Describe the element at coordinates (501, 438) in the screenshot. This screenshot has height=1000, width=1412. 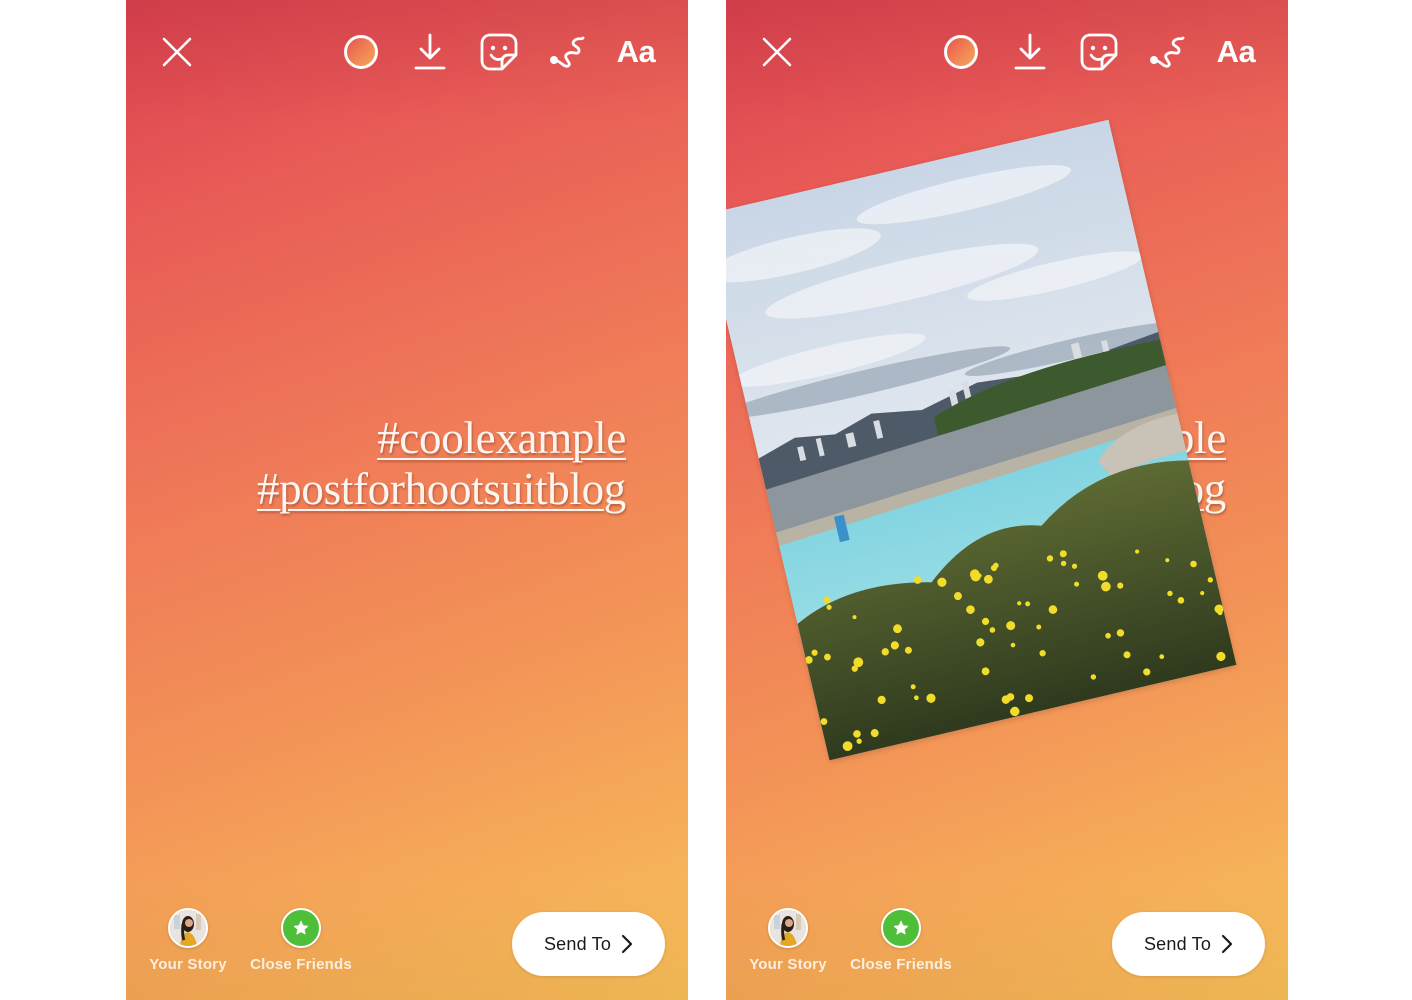
I see `hashtag-line: #coolexample` at that location.